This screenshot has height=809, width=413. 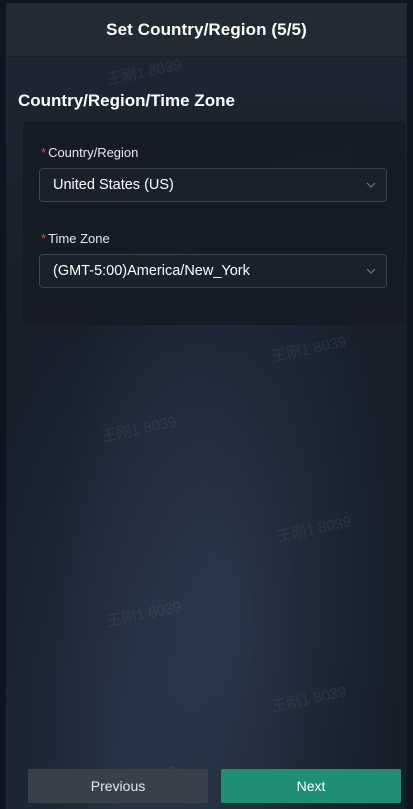 I want to click on country-label-text: Country/Region, so click(x=93, y=152).